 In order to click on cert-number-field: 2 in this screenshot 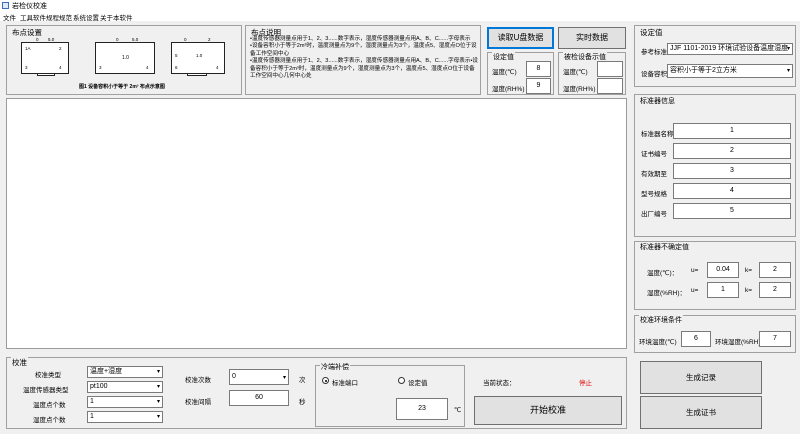, I will do `click(732, 151)`.